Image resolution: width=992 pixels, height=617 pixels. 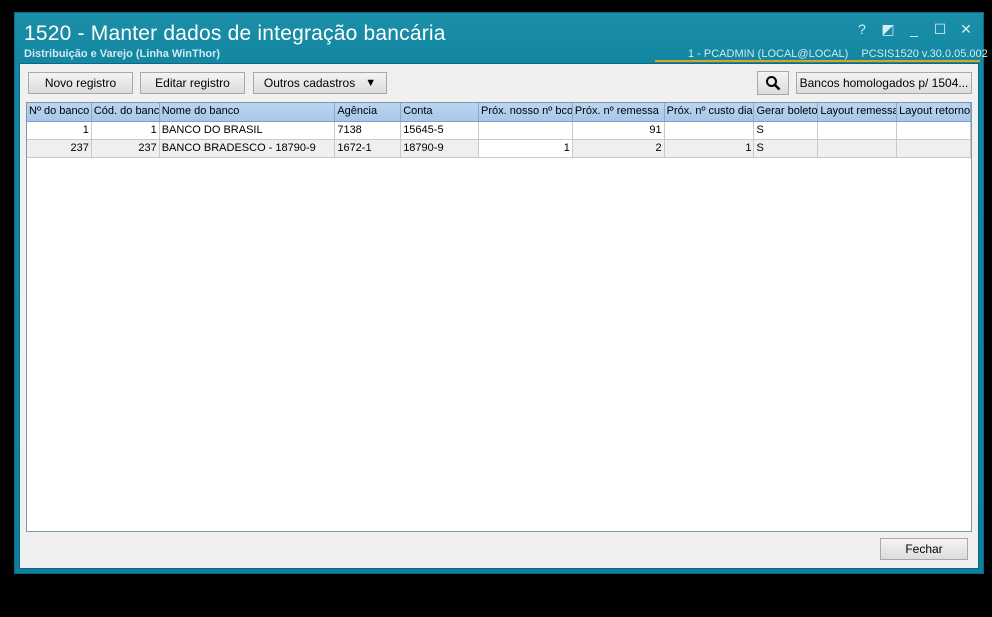 What do you see at coordinates (966, 29) in the screenshot?
I see `close-icon: ✕` at bounding box center [966, 29].